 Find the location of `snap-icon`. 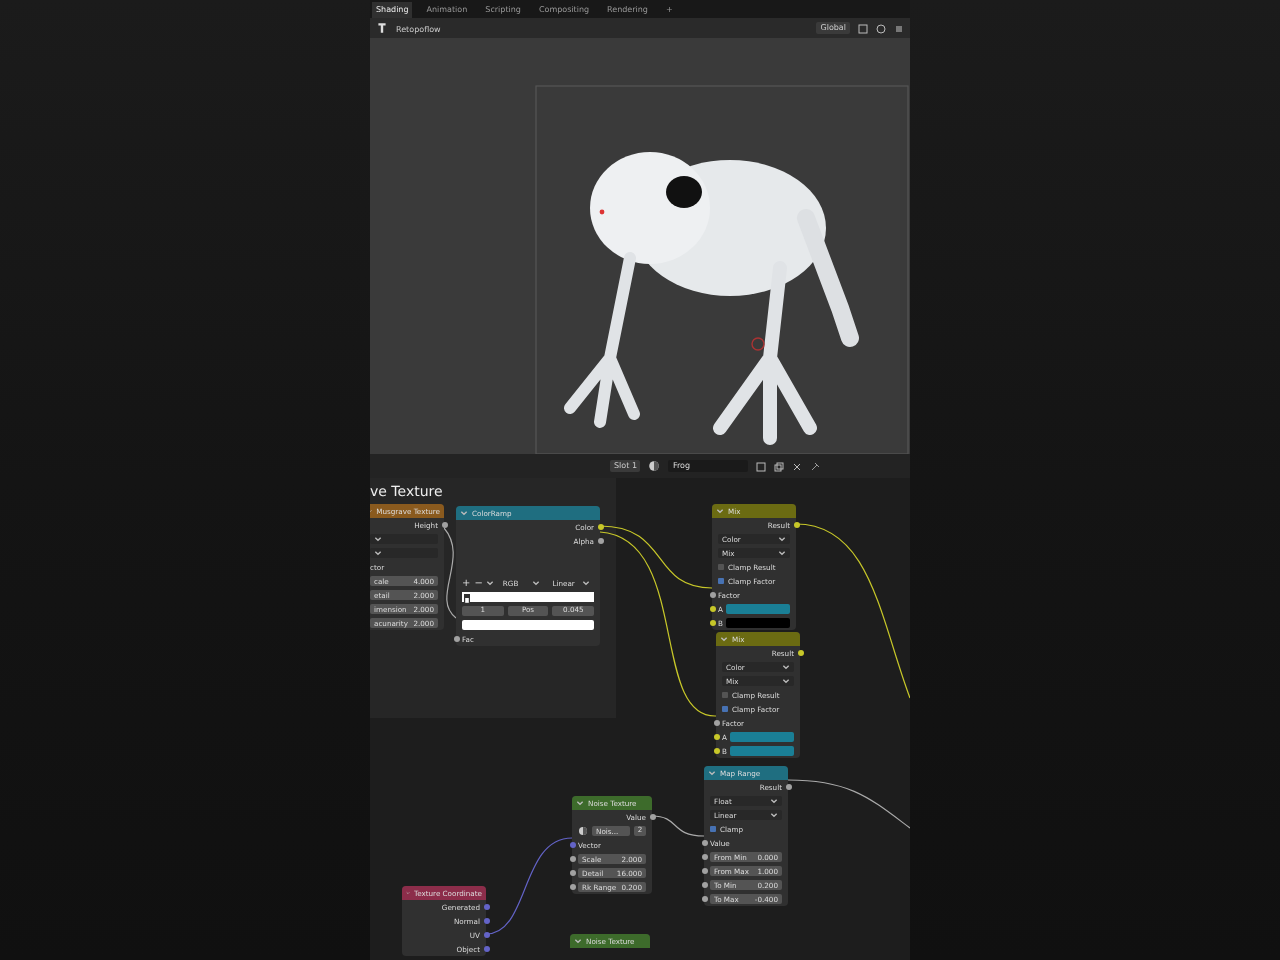

snap-icon is located at coordinates (863, 28).